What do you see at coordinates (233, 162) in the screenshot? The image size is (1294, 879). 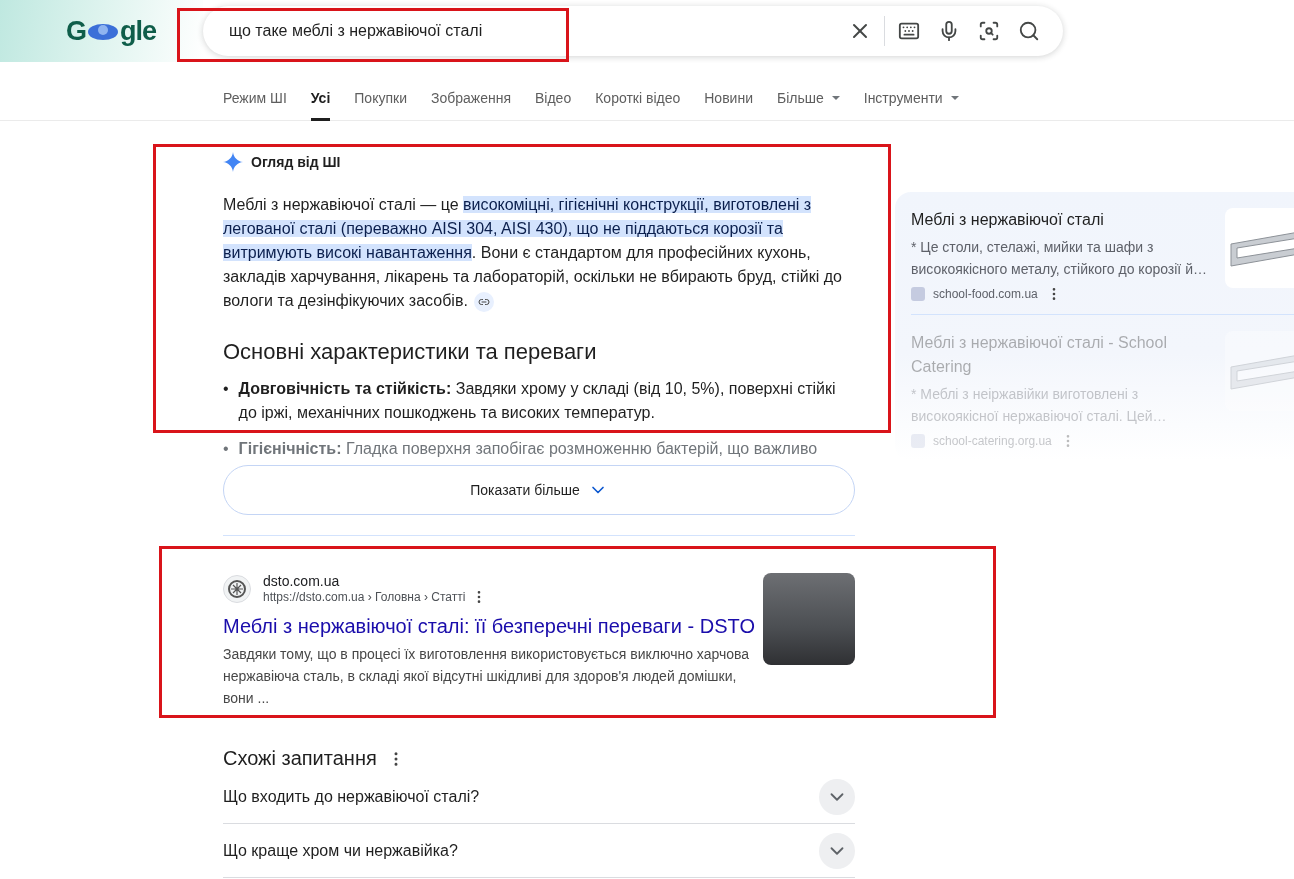 I see `sparkle-icon` at bounding box center [233, 162].